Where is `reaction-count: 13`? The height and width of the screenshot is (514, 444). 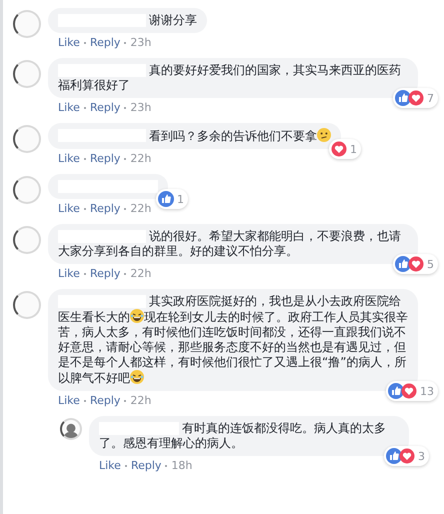
reaction-count: 13 is located at coordinates (427, 391).